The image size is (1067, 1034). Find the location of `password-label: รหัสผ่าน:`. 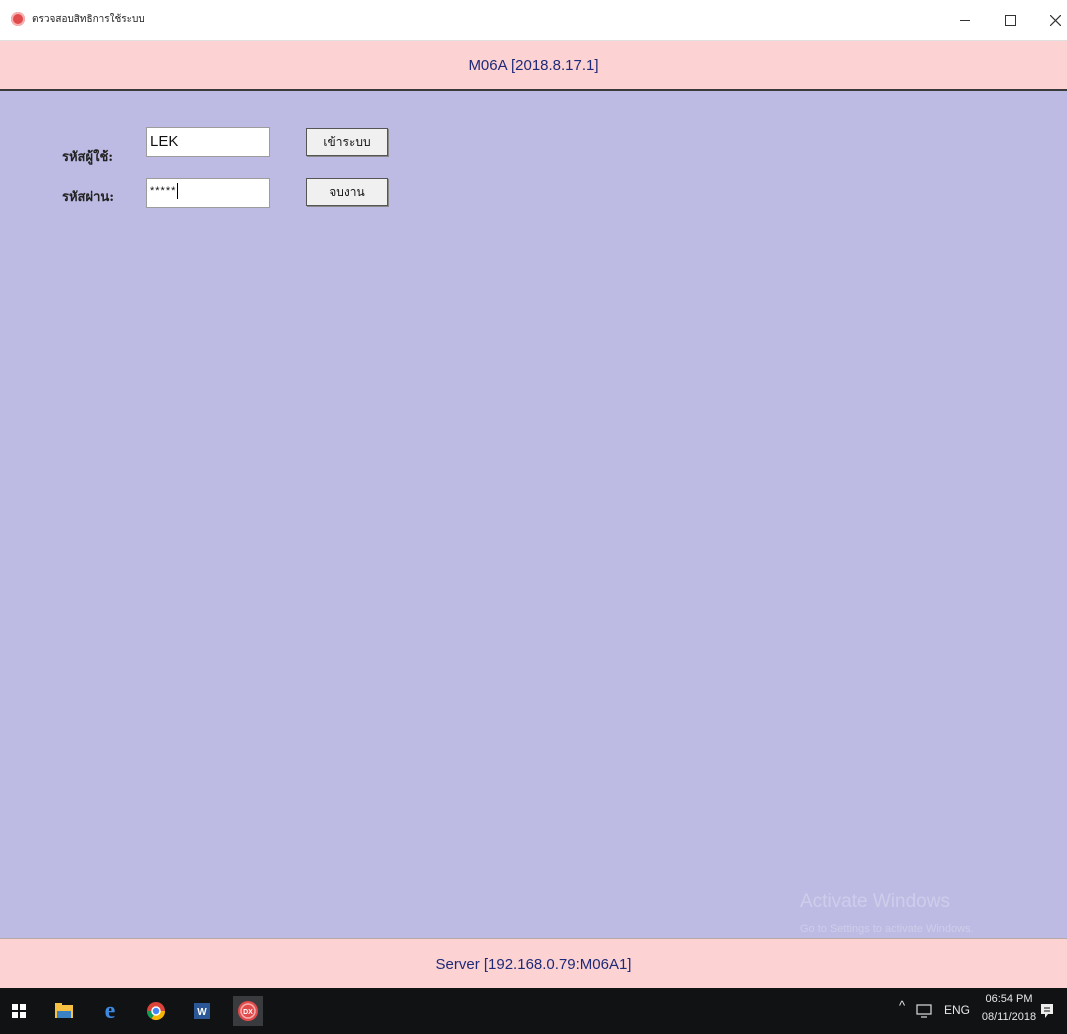

password-label: รหัสผ่าน: is located at coordinates (88, 197).